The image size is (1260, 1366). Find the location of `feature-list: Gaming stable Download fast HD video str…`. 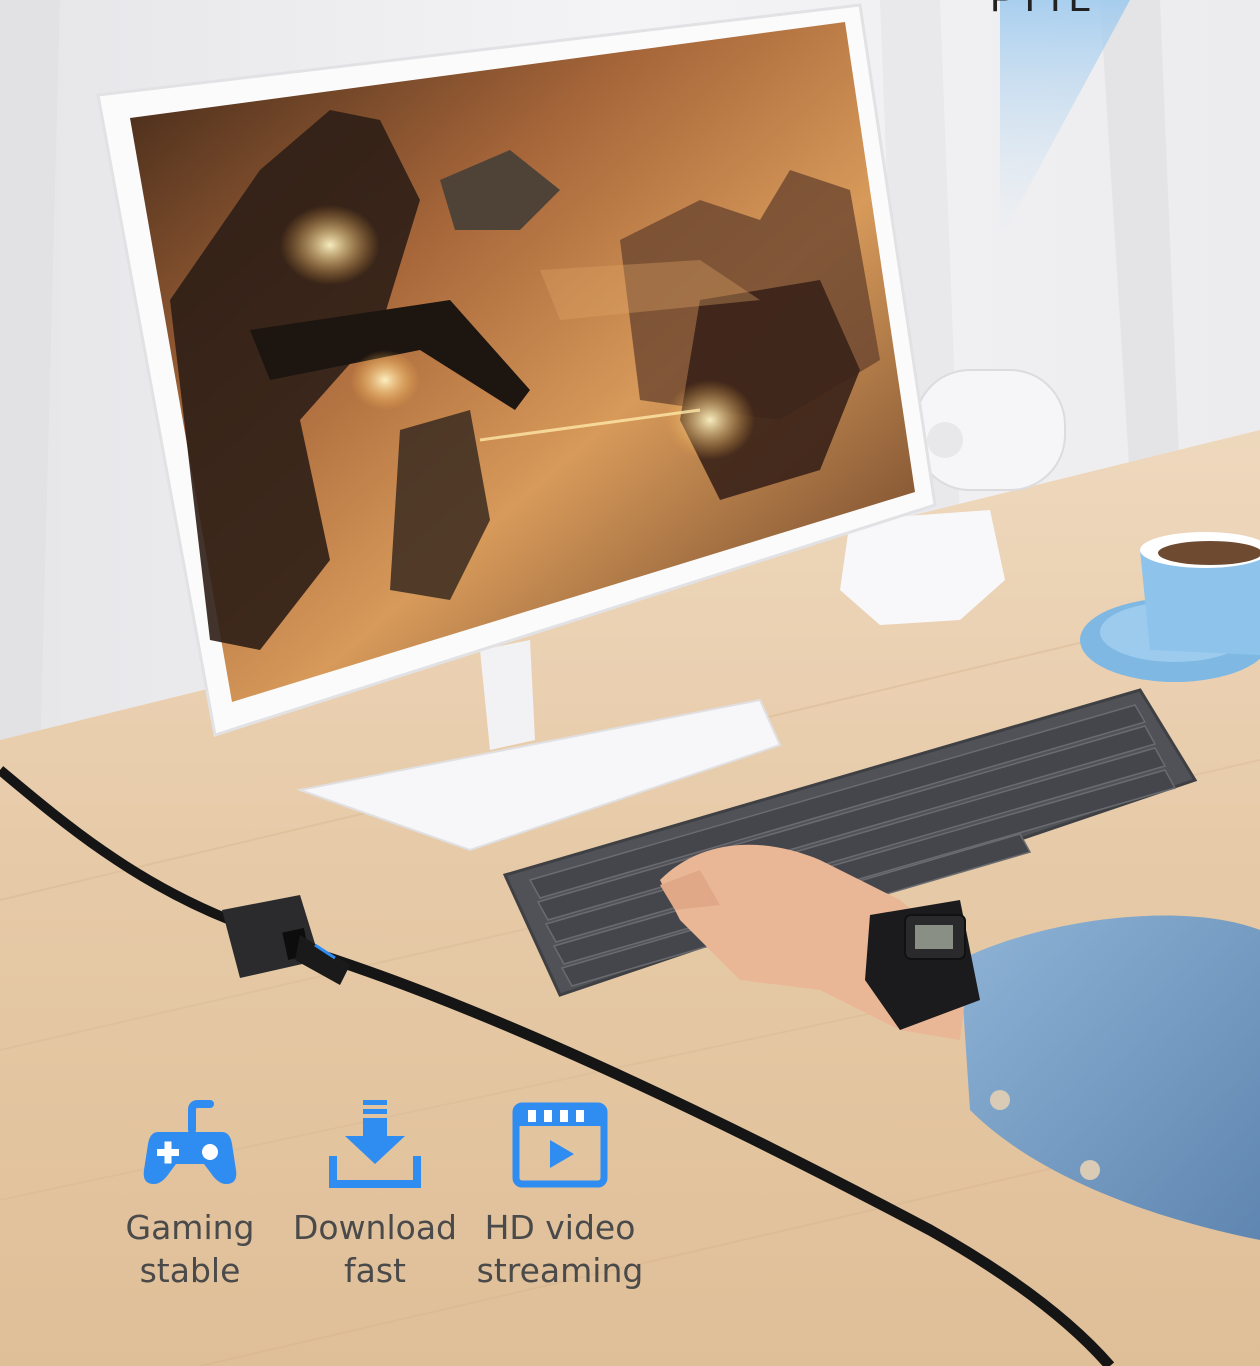

feature-list: Gaming stable Download fast HD video str… is located at coordinates (390, 1200).